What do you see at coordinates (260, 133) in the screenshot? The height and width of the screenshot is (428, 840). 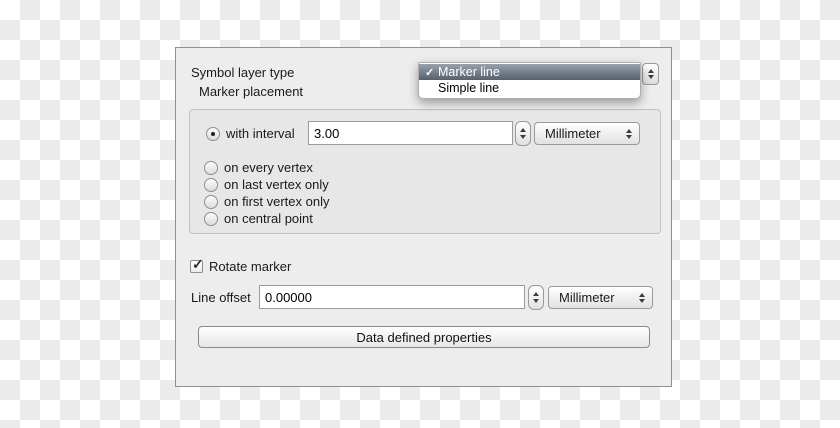 I see `with-interval-label: with interval` at bounding box center [260, 133].